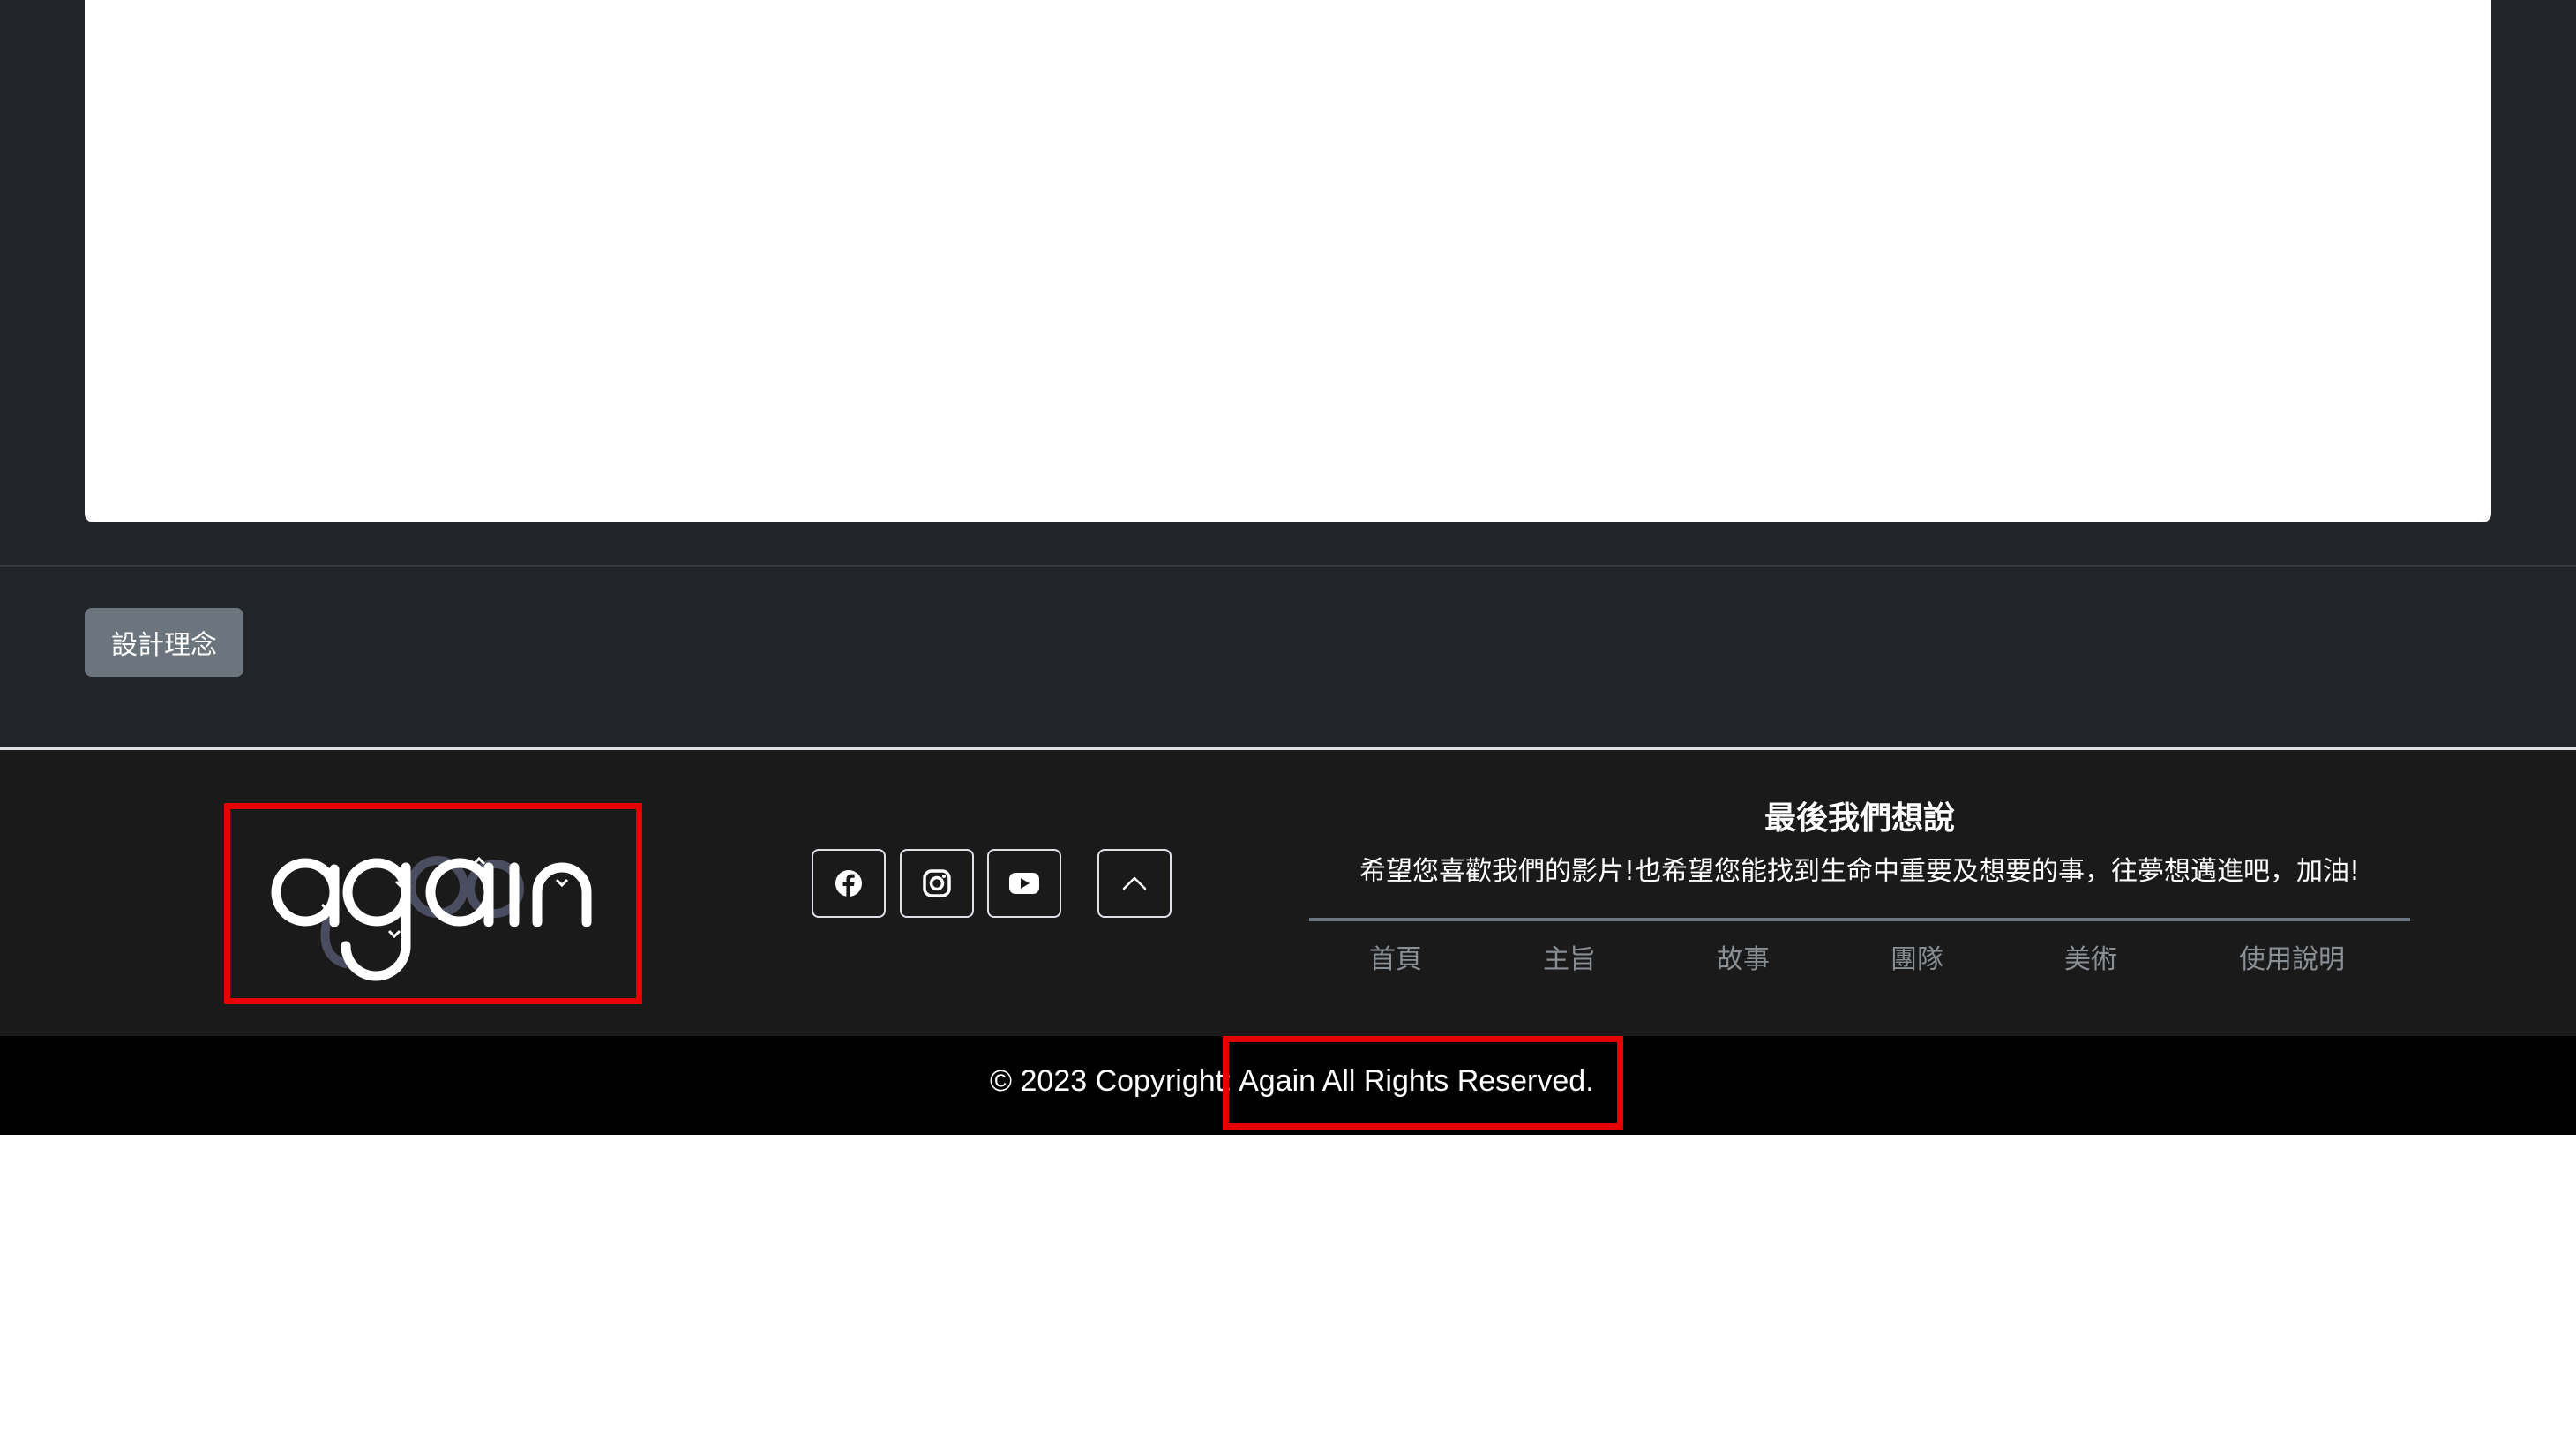 The image size is (2576, 1449). What do you see at coordinates (164, 642) in the screenshot?
I see `design-concept-button: 設計理念` at bounding box center [164, 642].